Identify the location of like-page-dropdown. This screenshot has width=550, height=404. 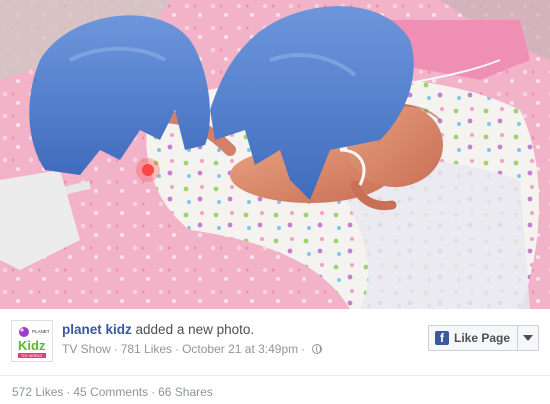
(527, 338).